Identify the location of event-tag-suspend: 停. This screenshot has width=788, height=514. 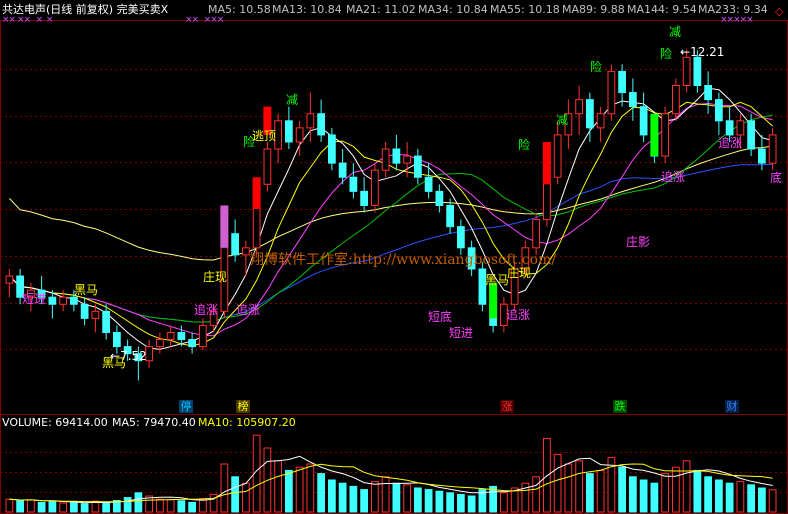
(186, 406).